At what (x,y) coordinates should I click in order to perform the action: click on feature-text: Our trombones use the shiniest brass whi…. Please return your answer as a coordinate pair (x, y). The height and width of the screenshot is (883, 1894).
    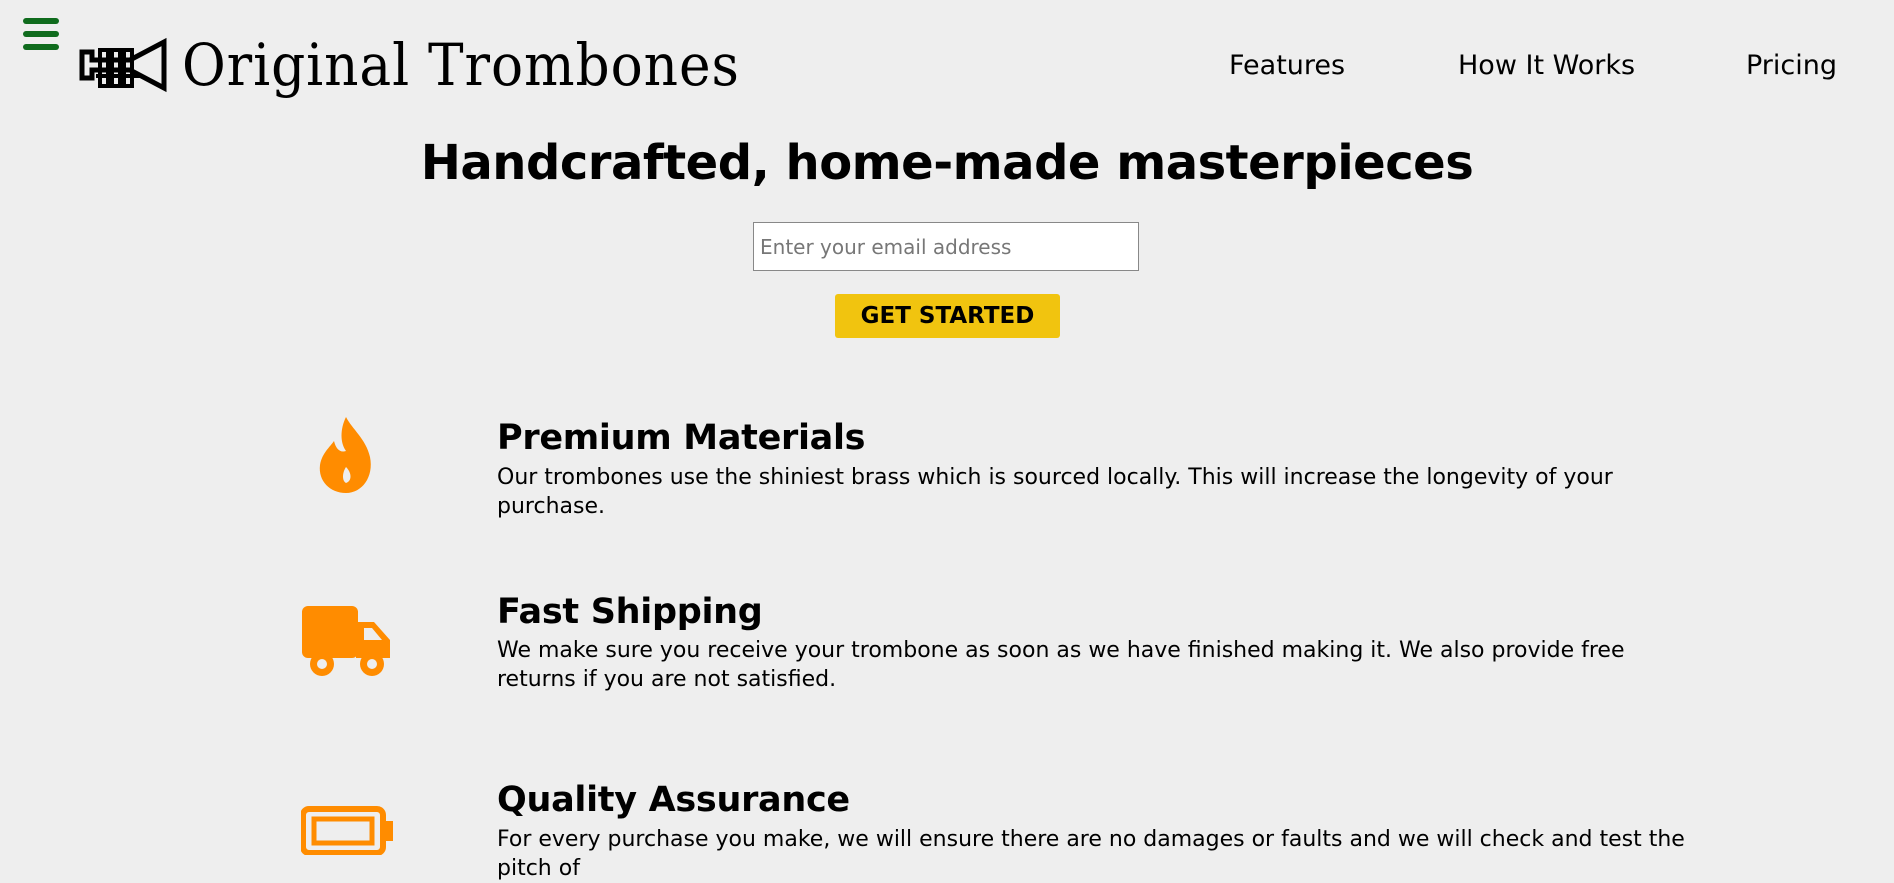
    Looking at the image, I should click on (1055, 492).